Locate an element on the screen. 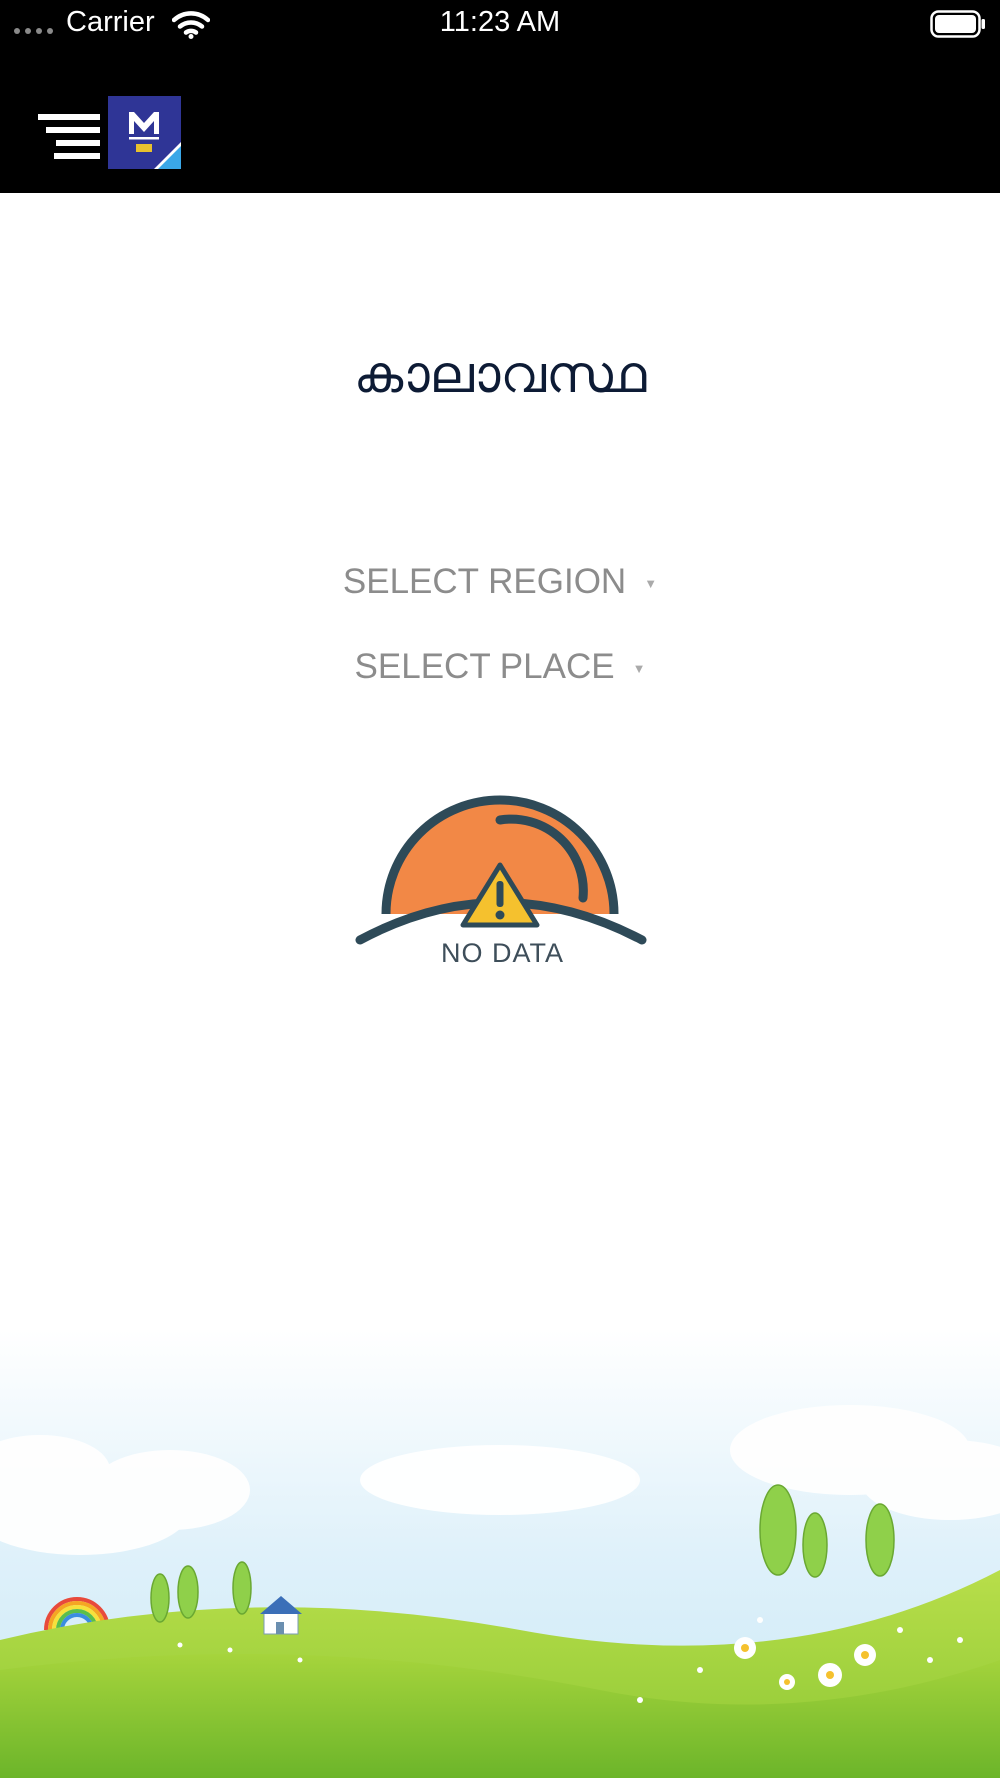 The width and height of the screenshot is (1000, 1778). hamburger-menu-icon is located at coordinates (69, 137).